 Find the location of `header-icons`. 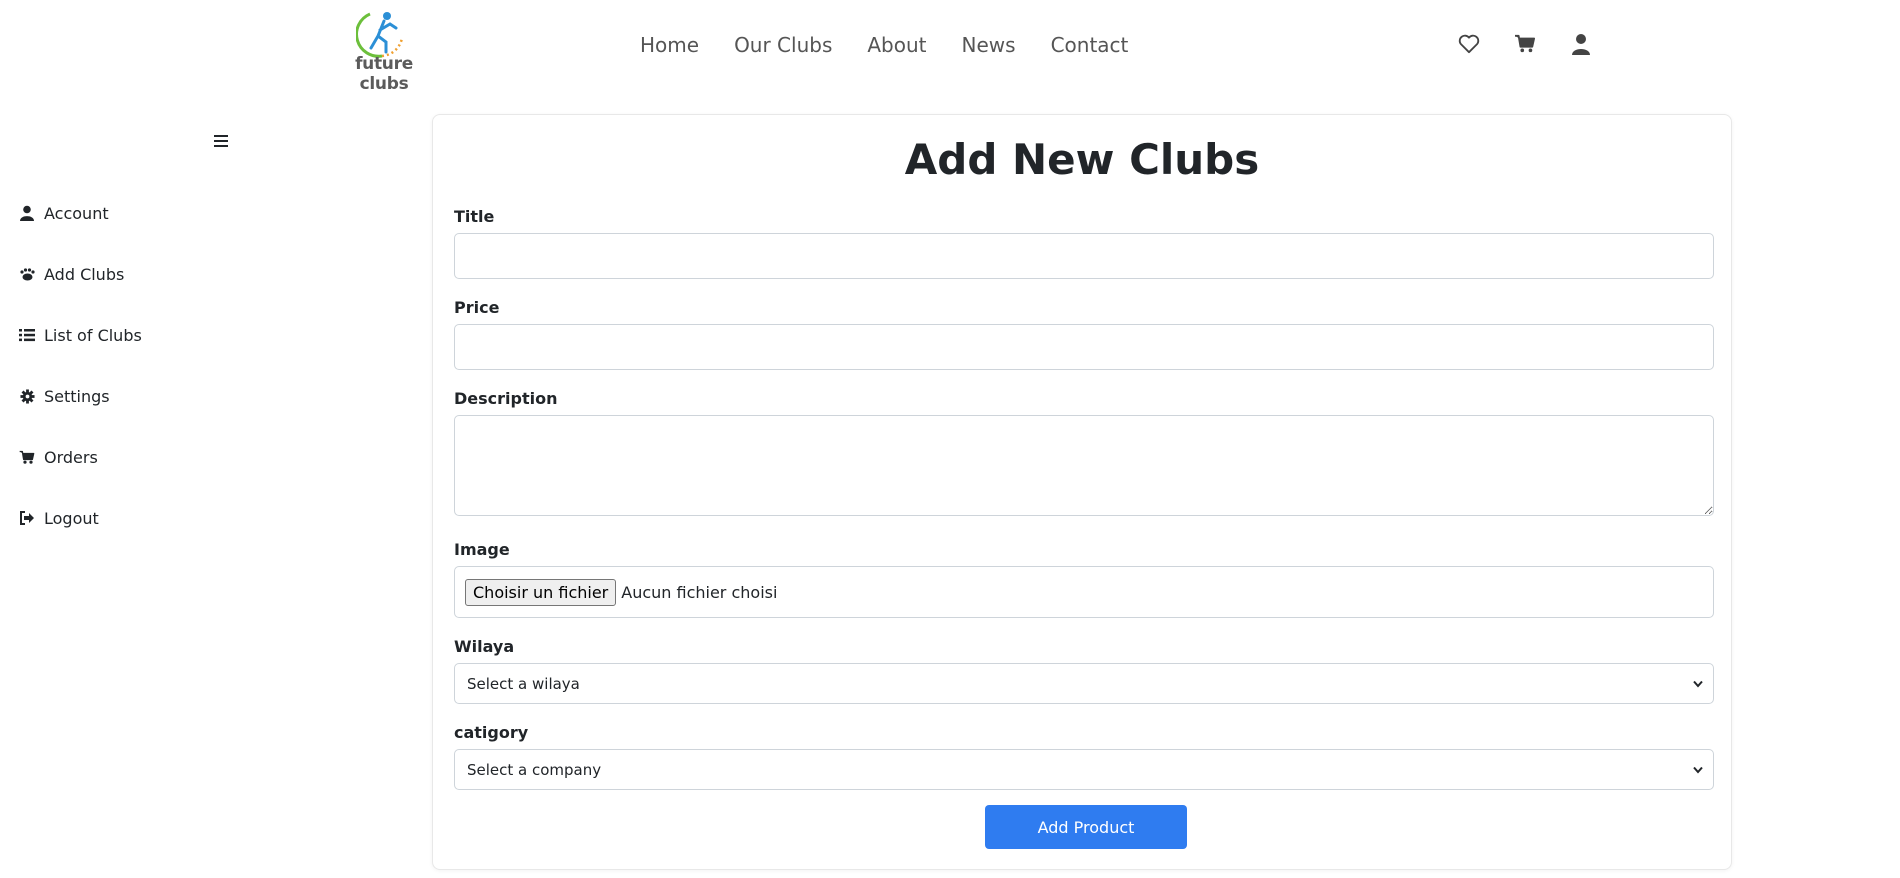

header-icons is located at coordinates (1539, 44).